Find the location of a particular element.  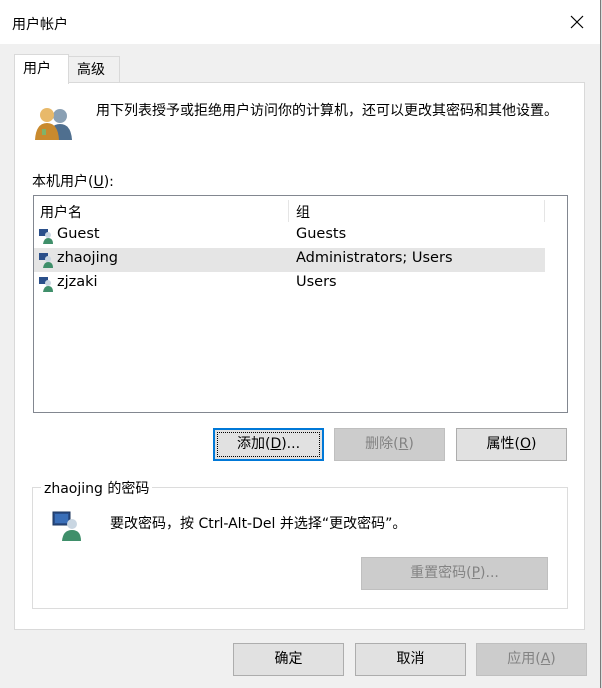

ok-button: 确定 is located at coordinates (288, 659).